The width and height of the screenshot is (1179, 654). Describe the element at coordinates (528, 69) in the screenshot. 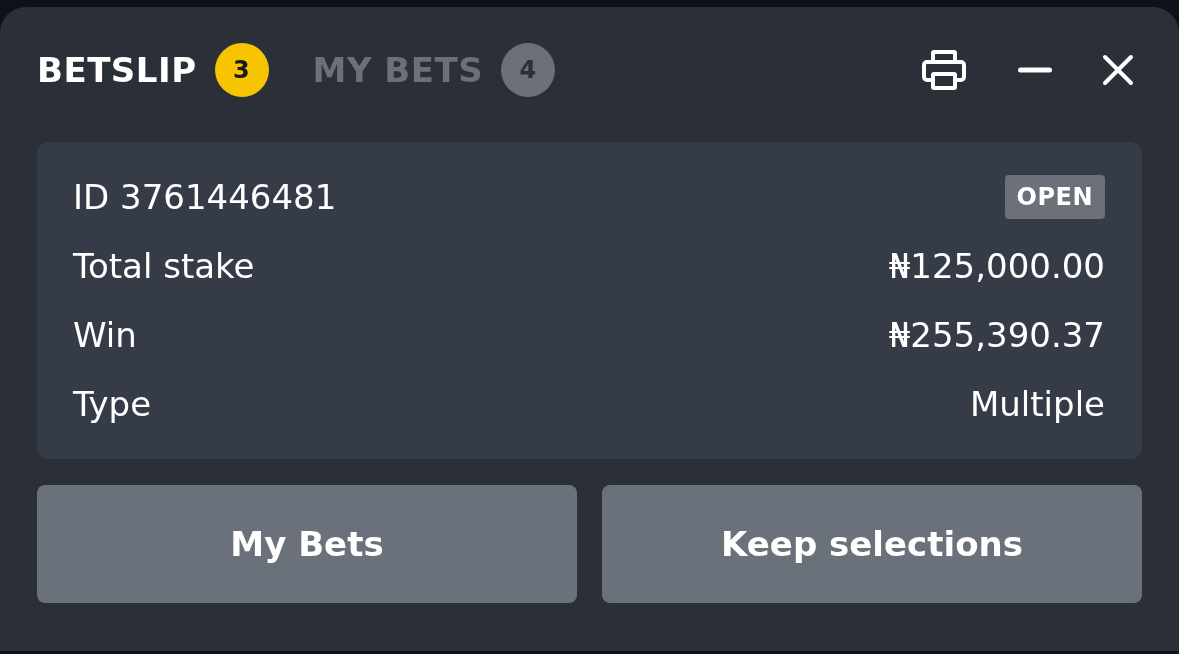

I see `count-badge: 4` at that location.